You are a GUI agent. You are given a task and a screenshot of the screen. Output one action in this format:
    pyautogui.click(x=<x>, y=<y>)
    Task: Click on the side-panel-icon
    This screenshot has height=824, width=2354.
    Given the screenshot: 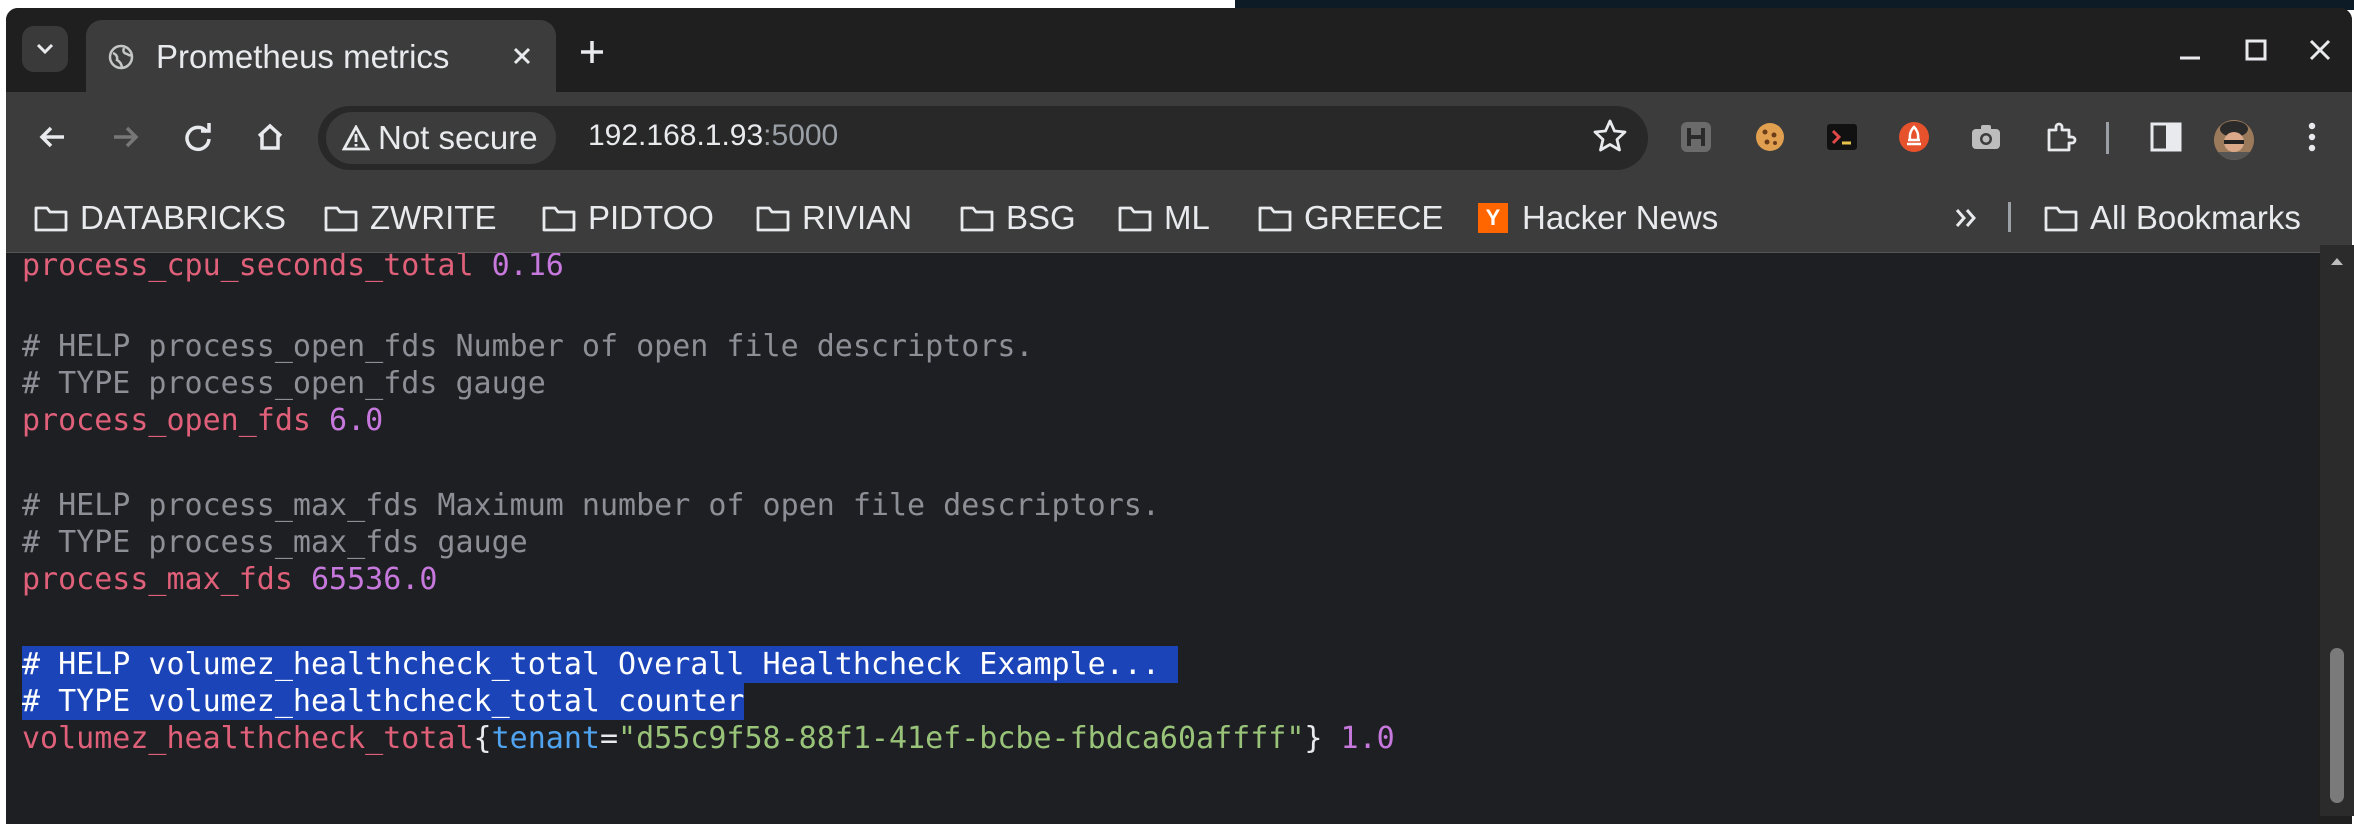 What is the action you would take?
    pyautogui.click(x=2166, y=137)
    